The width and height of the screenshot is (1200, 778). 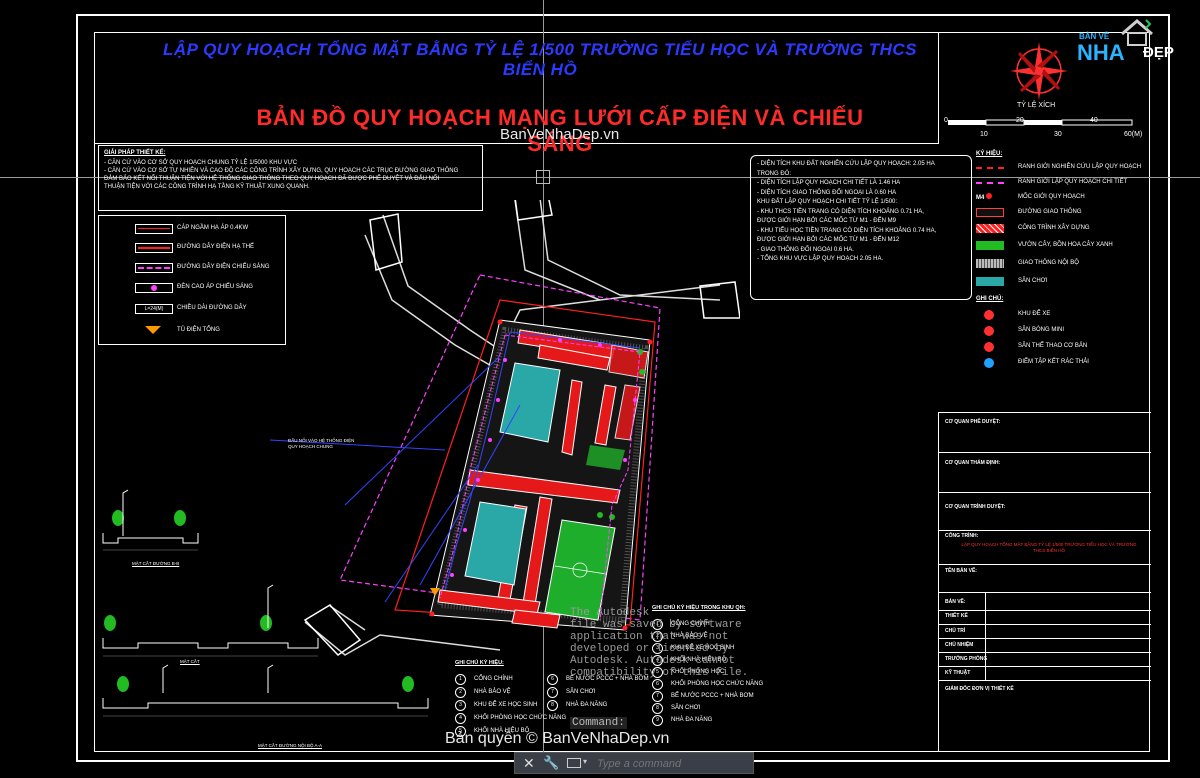 I want to click on legend-label: MỐC GIỚI QUY HOẠCH, so click(x=1051, y=197).